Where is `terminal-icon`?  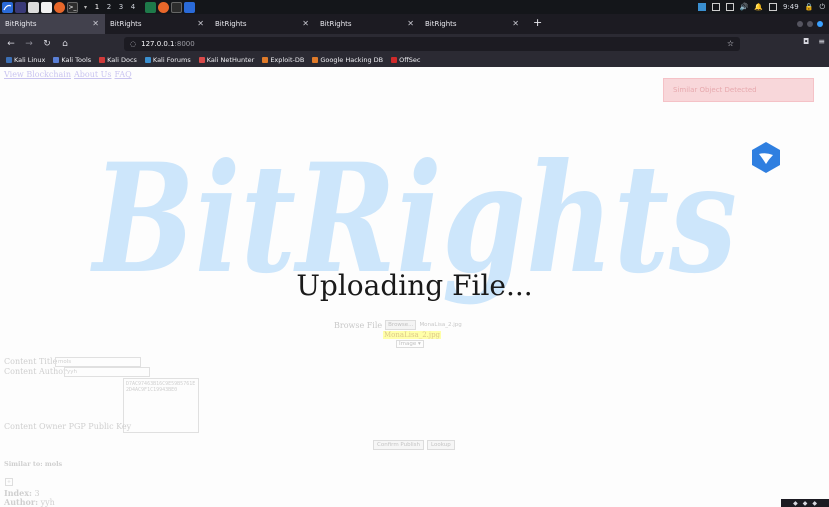 terminal-icon is located at coordinates (20, 7).